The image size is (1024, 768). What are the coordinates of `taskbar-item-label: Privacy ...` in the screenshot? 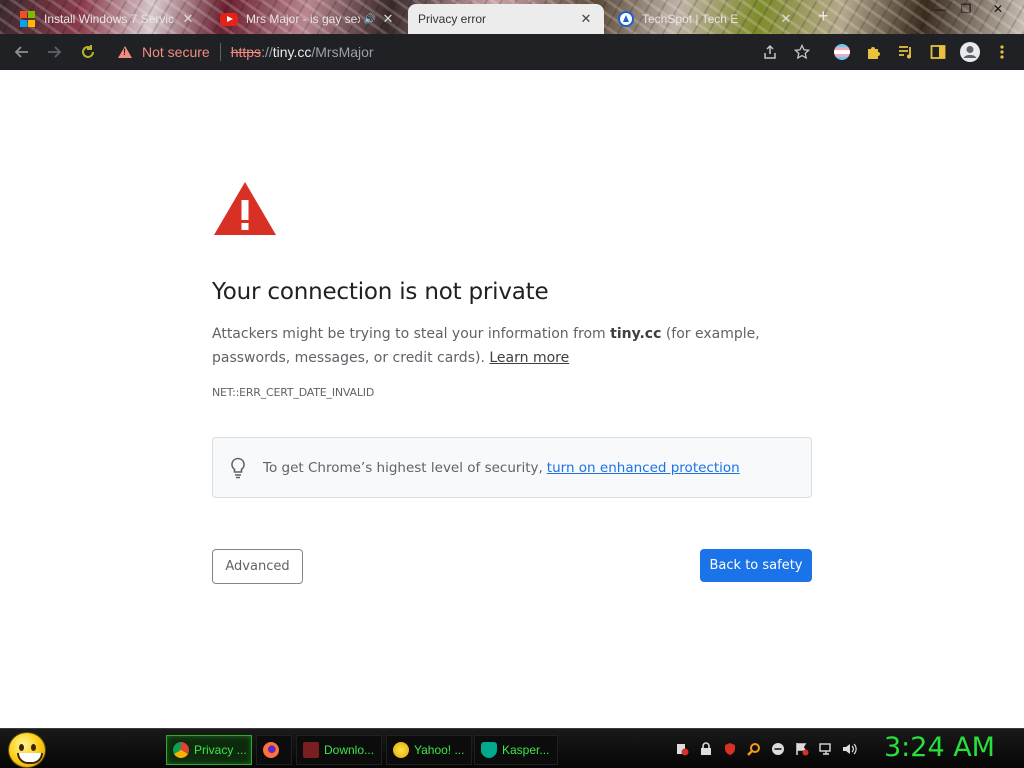 It's located at (220, 750).